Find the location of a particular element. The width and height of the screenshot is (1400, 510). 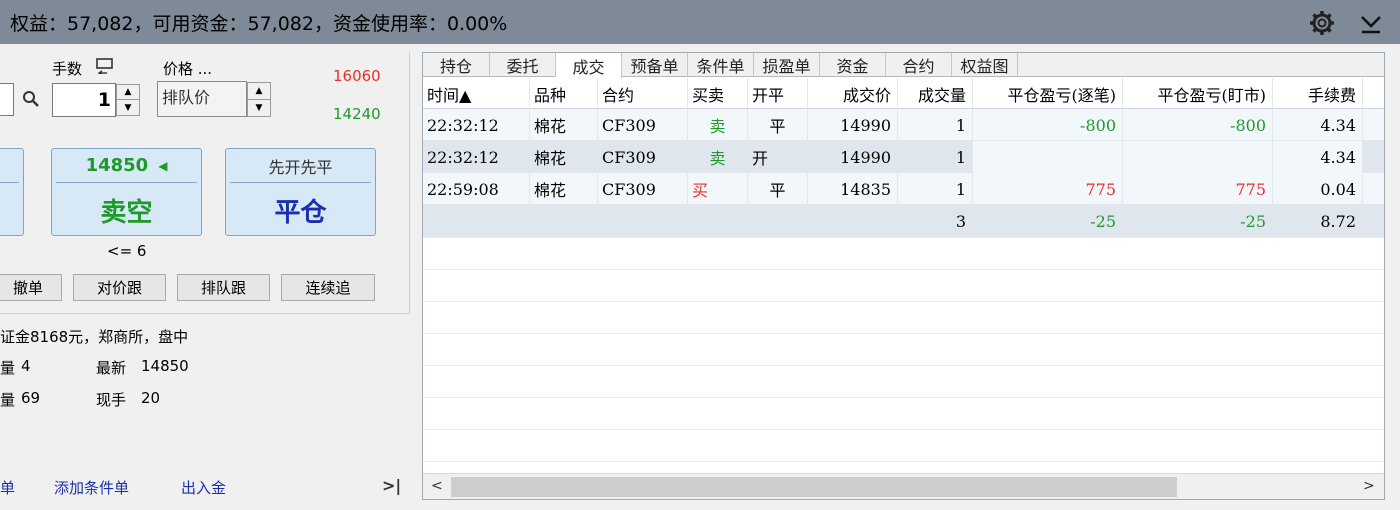

scrollbar-thumb is located at coordinates (814, 487).